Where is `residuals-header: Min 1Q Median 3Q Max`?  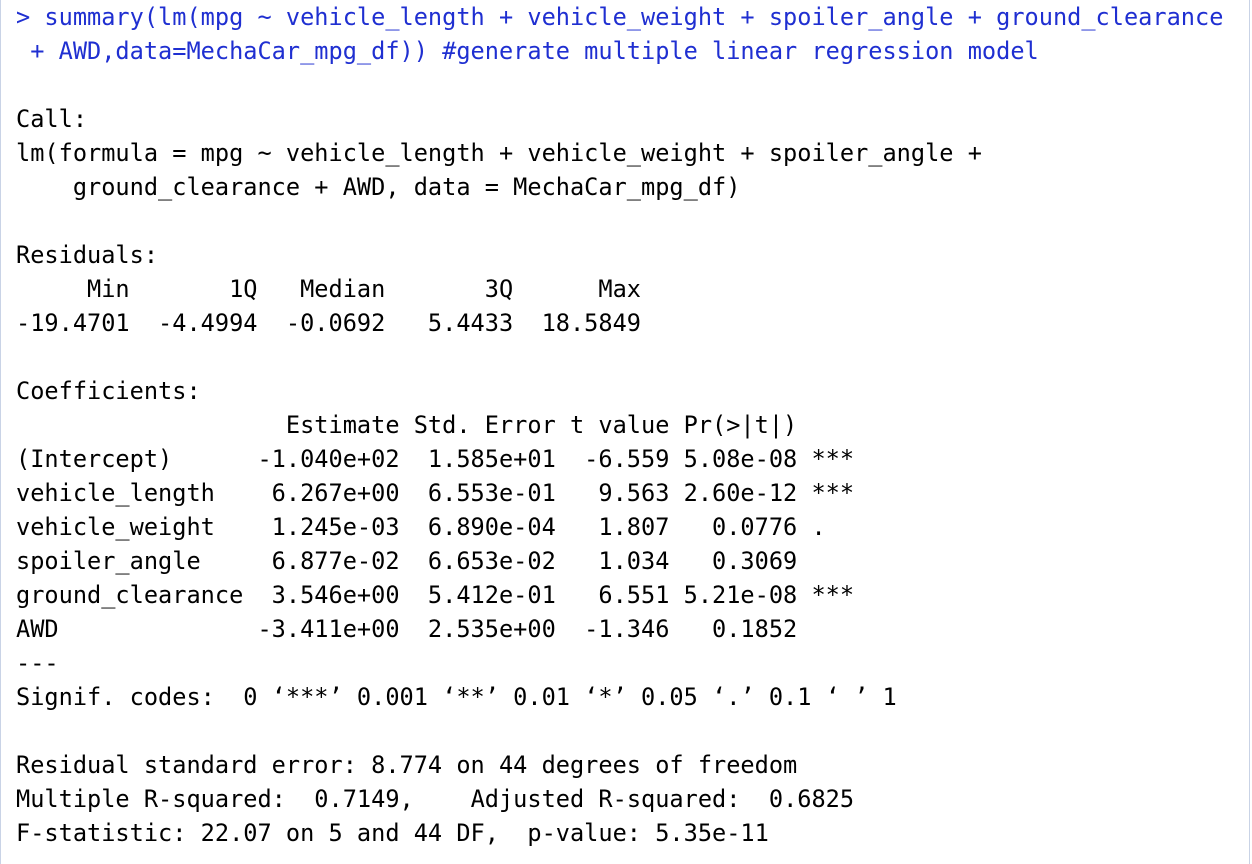
residuals-header: Min 1Q Median 3Q Max is located at coordinates (336, 289).